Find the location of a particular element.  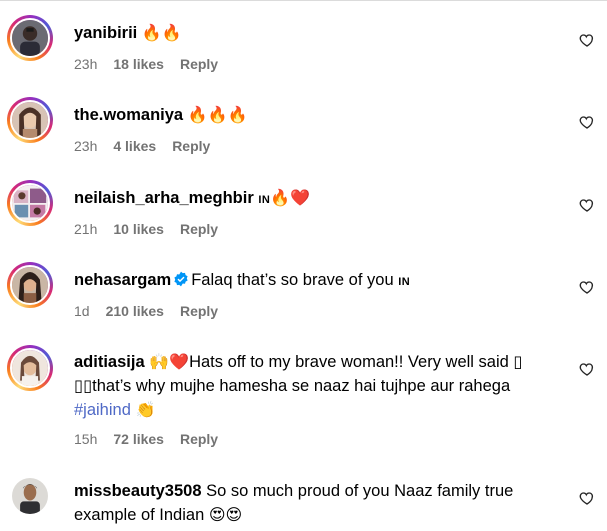

emoji: 🙌❤️ is located at coordinates (169, 361).